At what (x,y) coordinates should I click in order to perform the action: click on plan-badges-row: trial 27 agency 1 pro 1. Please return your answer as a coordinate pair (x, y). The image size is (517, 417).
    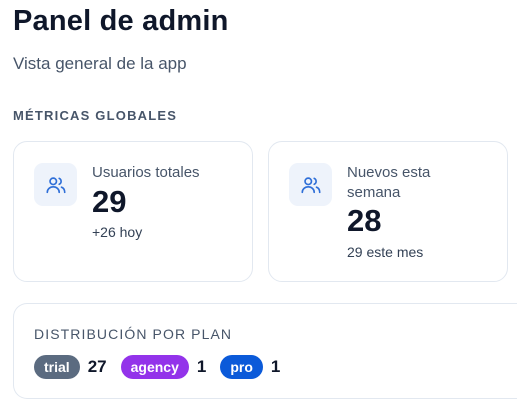
    Looking at the image, I should click on (164, 367).